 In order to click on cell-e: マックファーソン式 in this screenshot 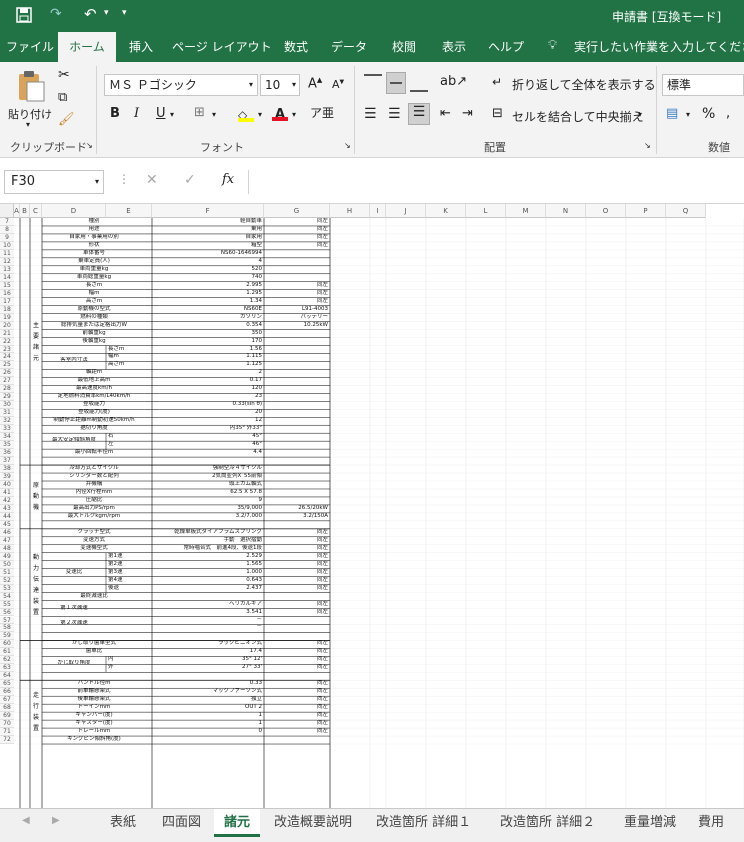, I will do `click(208, 692)`.